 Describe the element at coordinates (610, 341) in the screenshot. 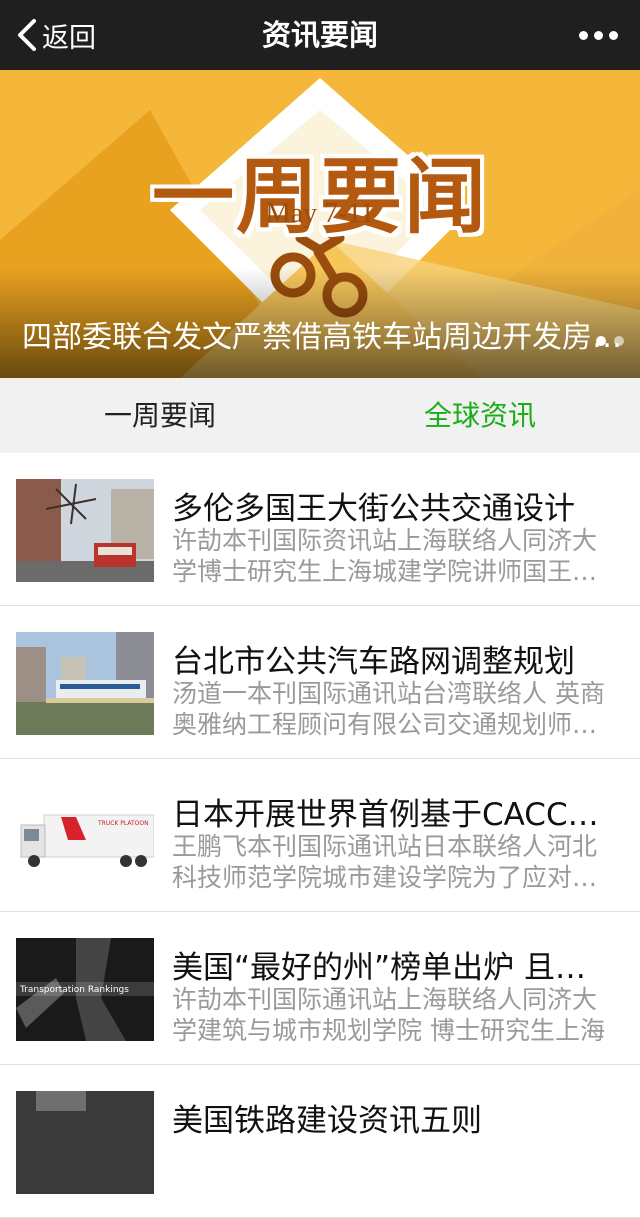

I see `carousel-dots` at that location.